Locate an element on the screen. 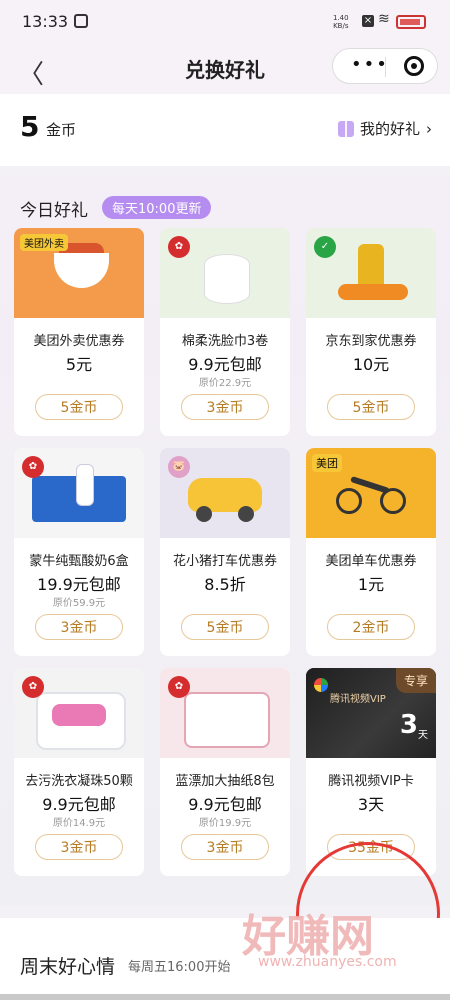 The width and height of the screenshot is (450, 1000). gift-card-yogurt: ✿ 蒙牛纯甄酸奶6盒 19.9元包邮 原价59.9元 3金币 is located at coordinates (79, 552).